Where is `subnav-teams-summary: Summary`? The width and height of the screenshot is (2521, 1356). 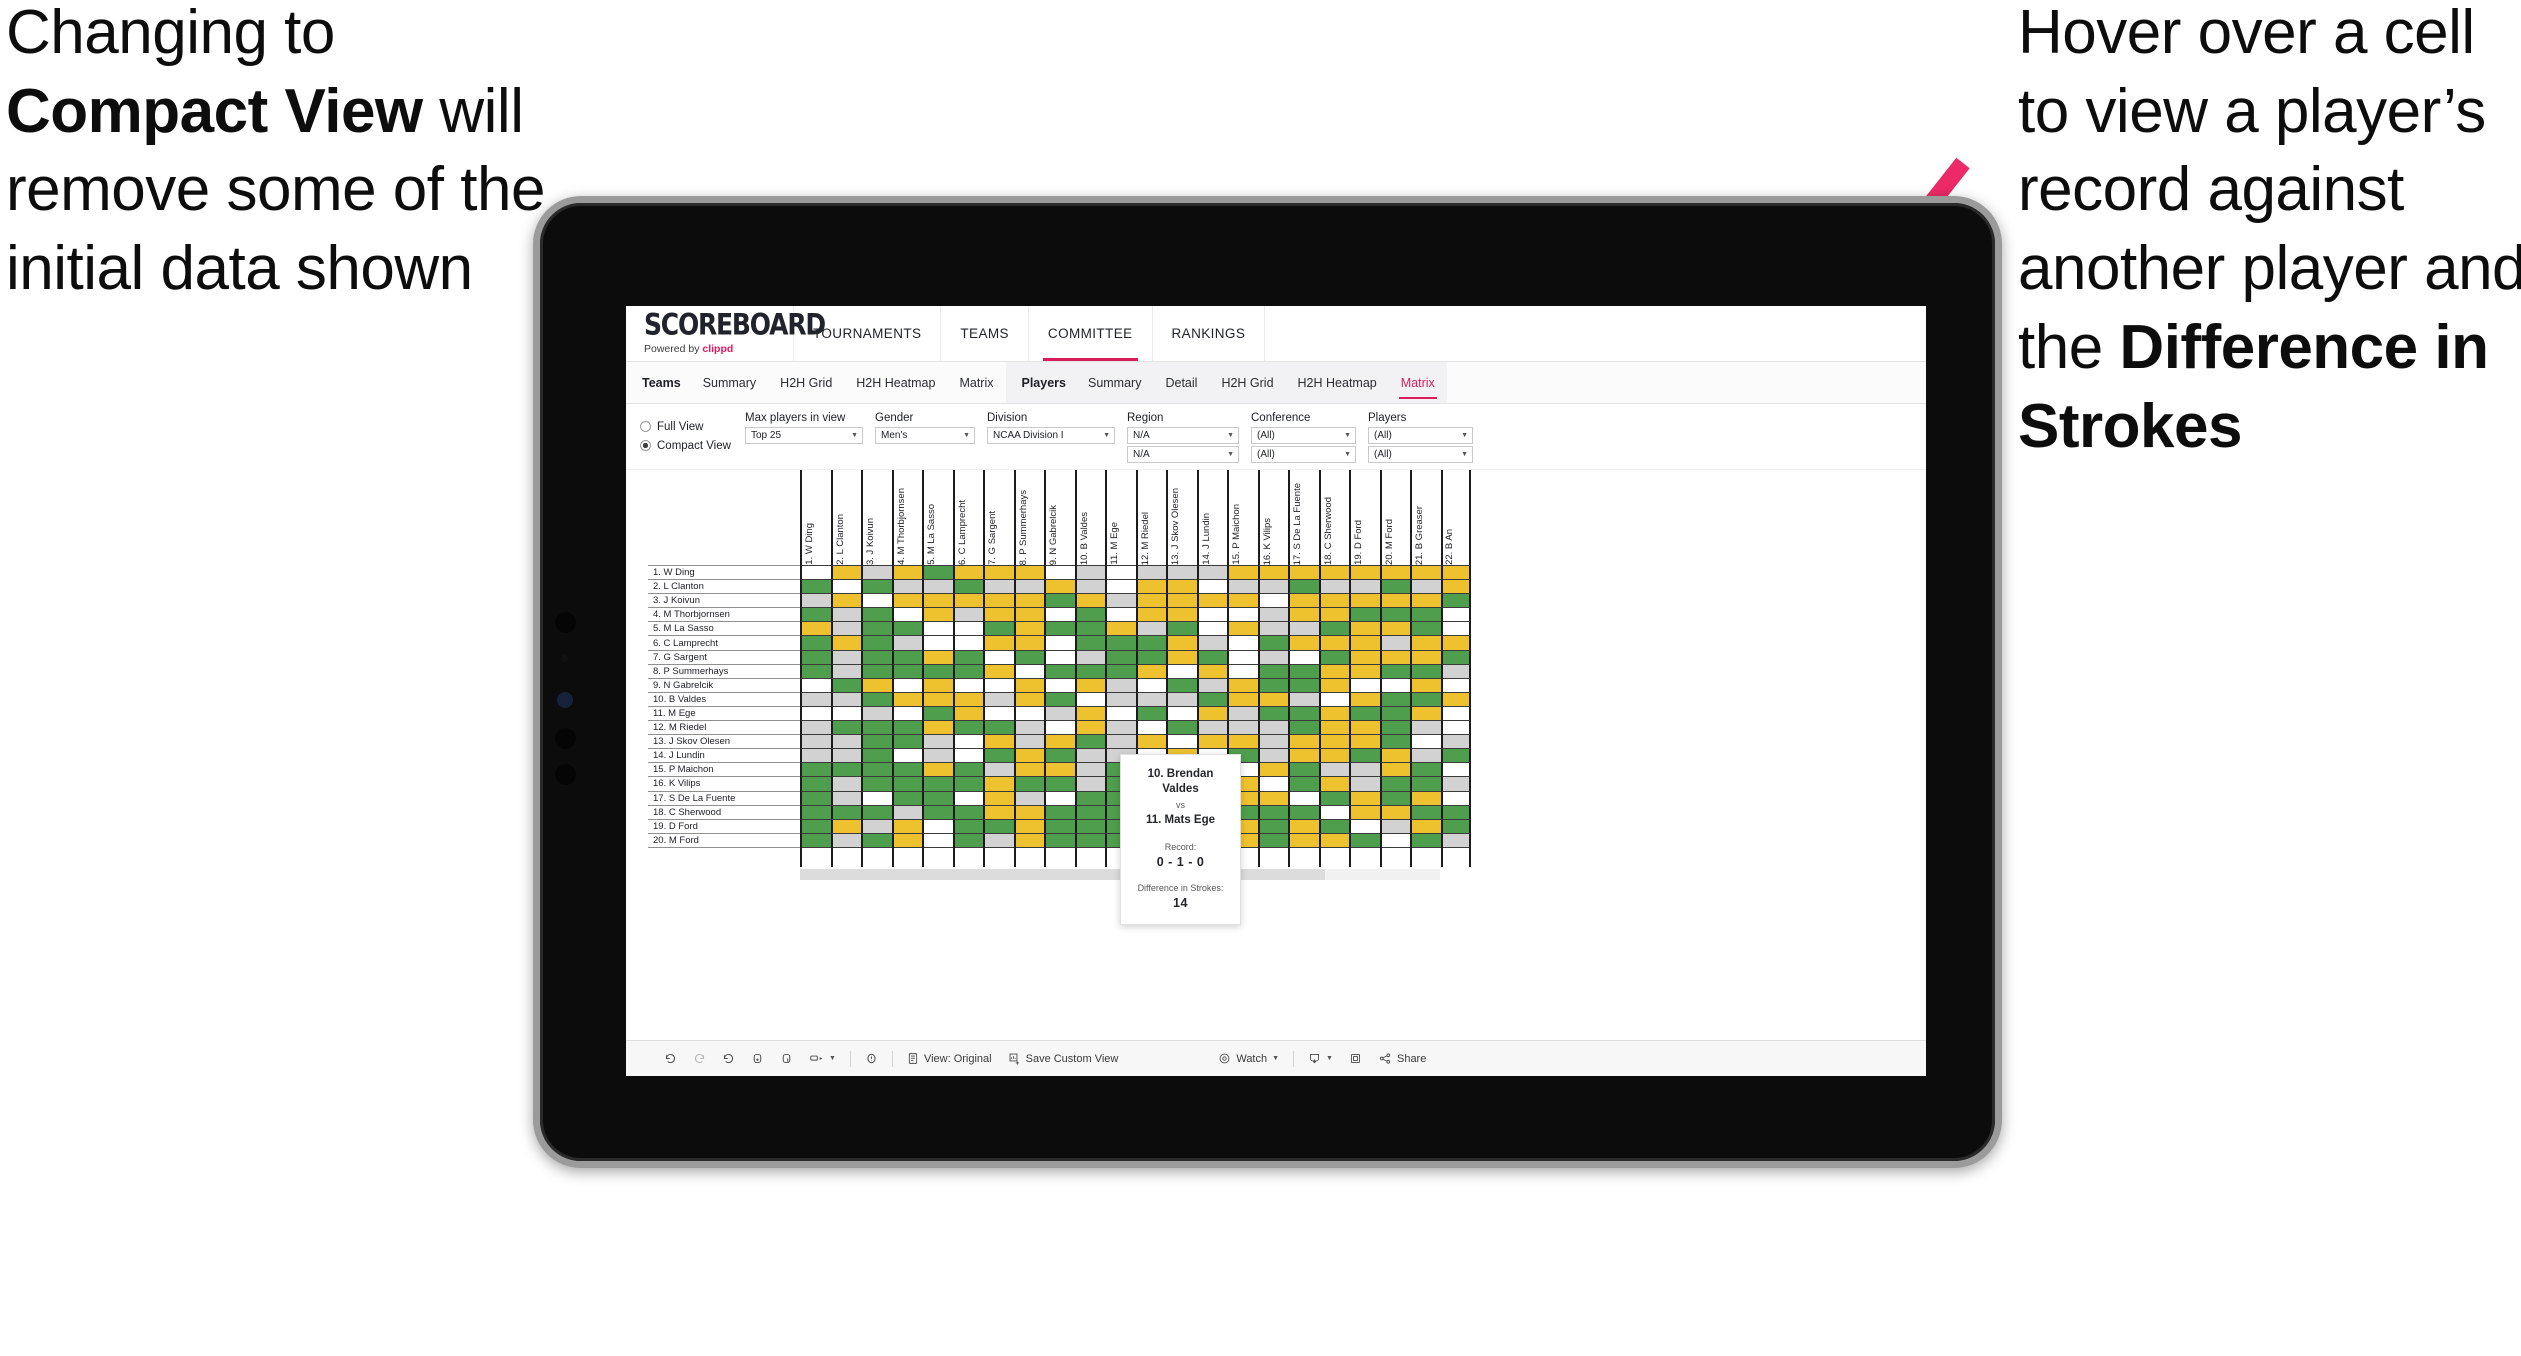 subnav-teams-summary: Summary is located at coordinates (729, 382).